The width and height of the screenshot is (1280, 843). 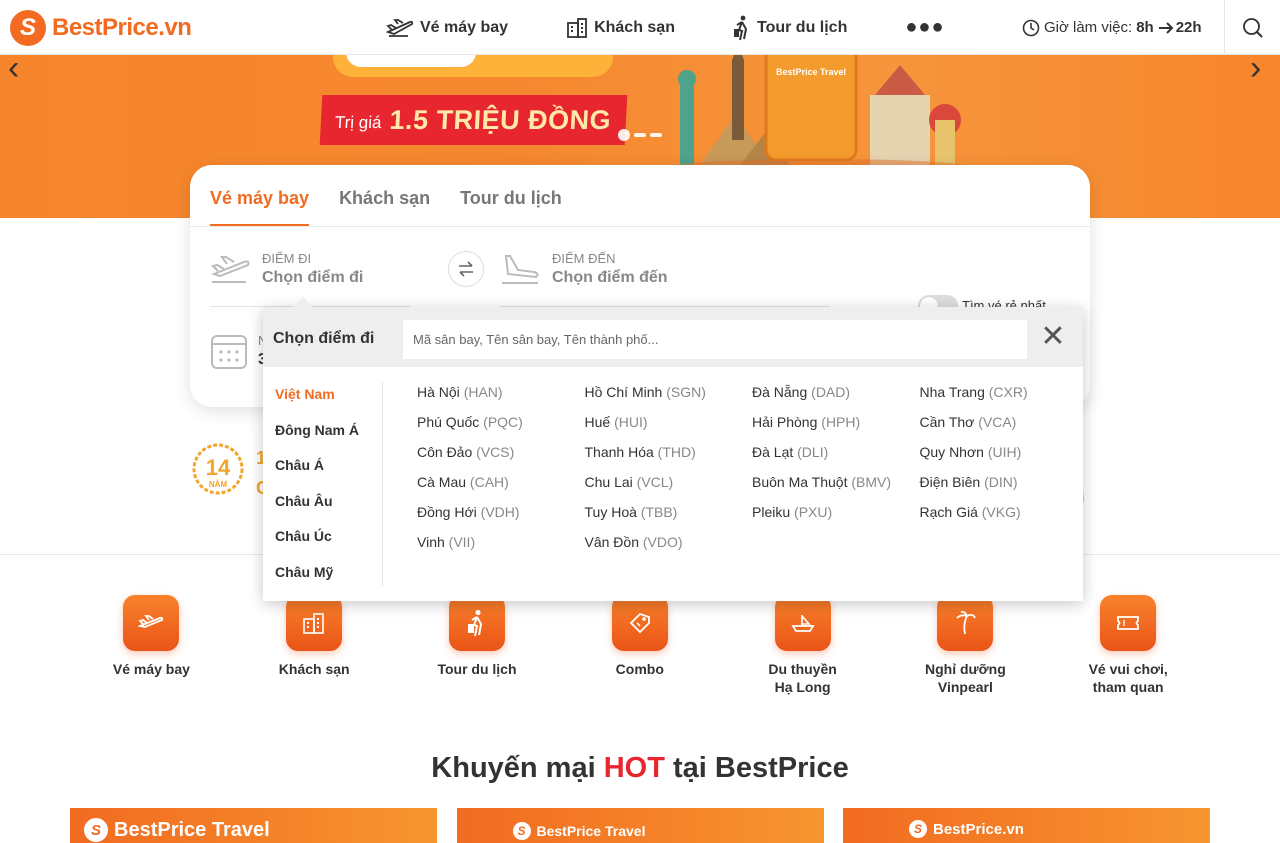 I want to click on service-cruise: Du thuyền Hạ Long, so click(x=802, y=650).